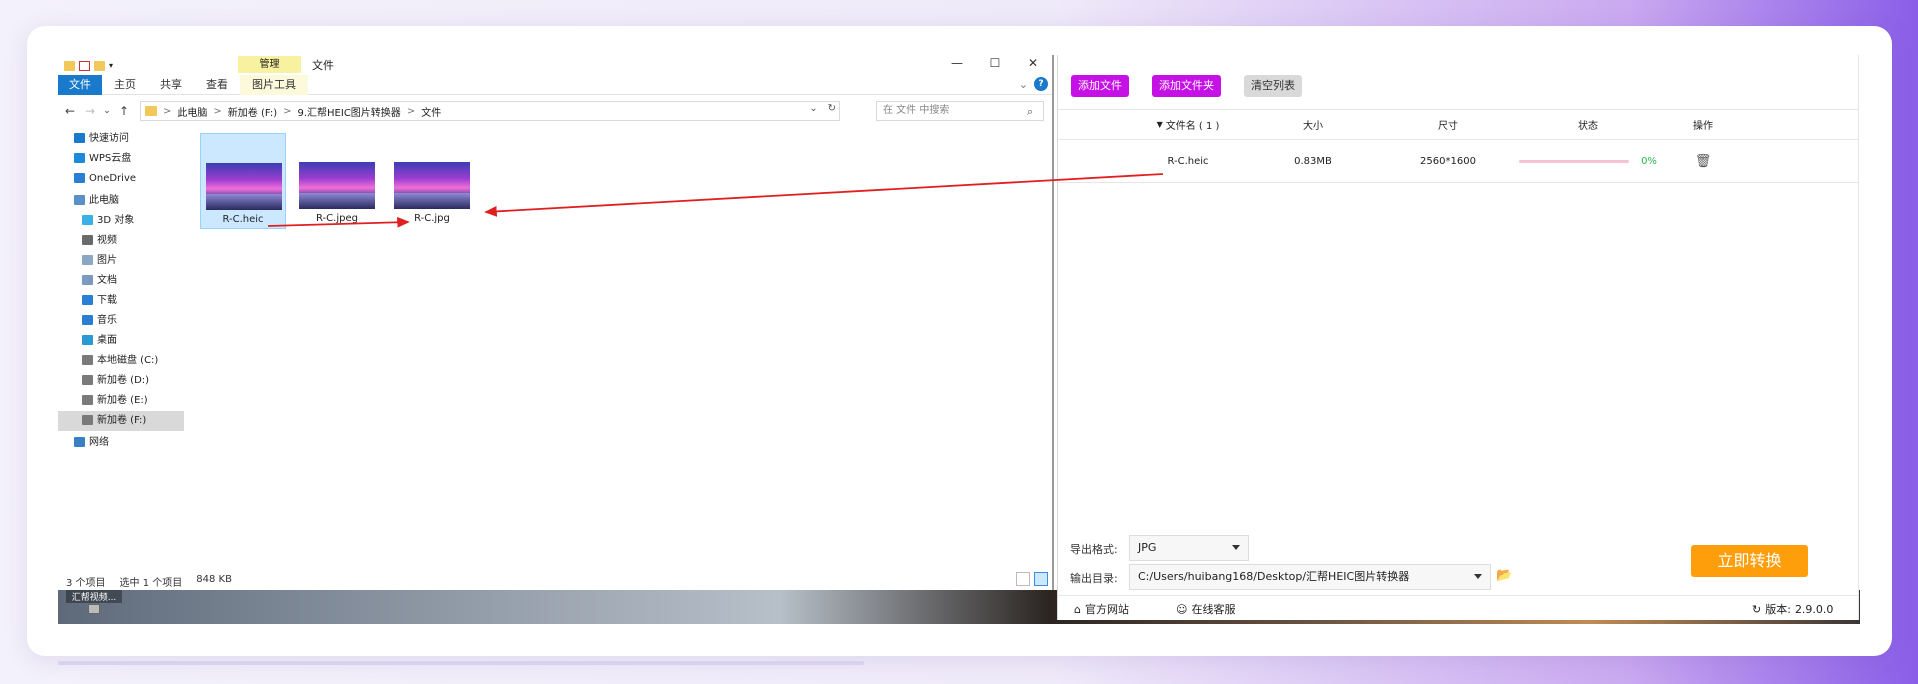 The height and width of the screenshot is (684, 1918). Describe the element at coordinates (432, 218) in the screenshot. I see `file-name: R-C.jpg` at that location.